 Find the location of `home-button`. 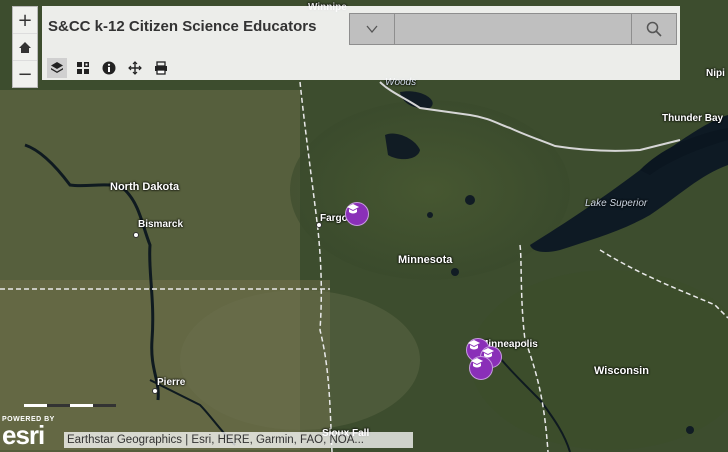

home-button is located at coordinates (25, 47).